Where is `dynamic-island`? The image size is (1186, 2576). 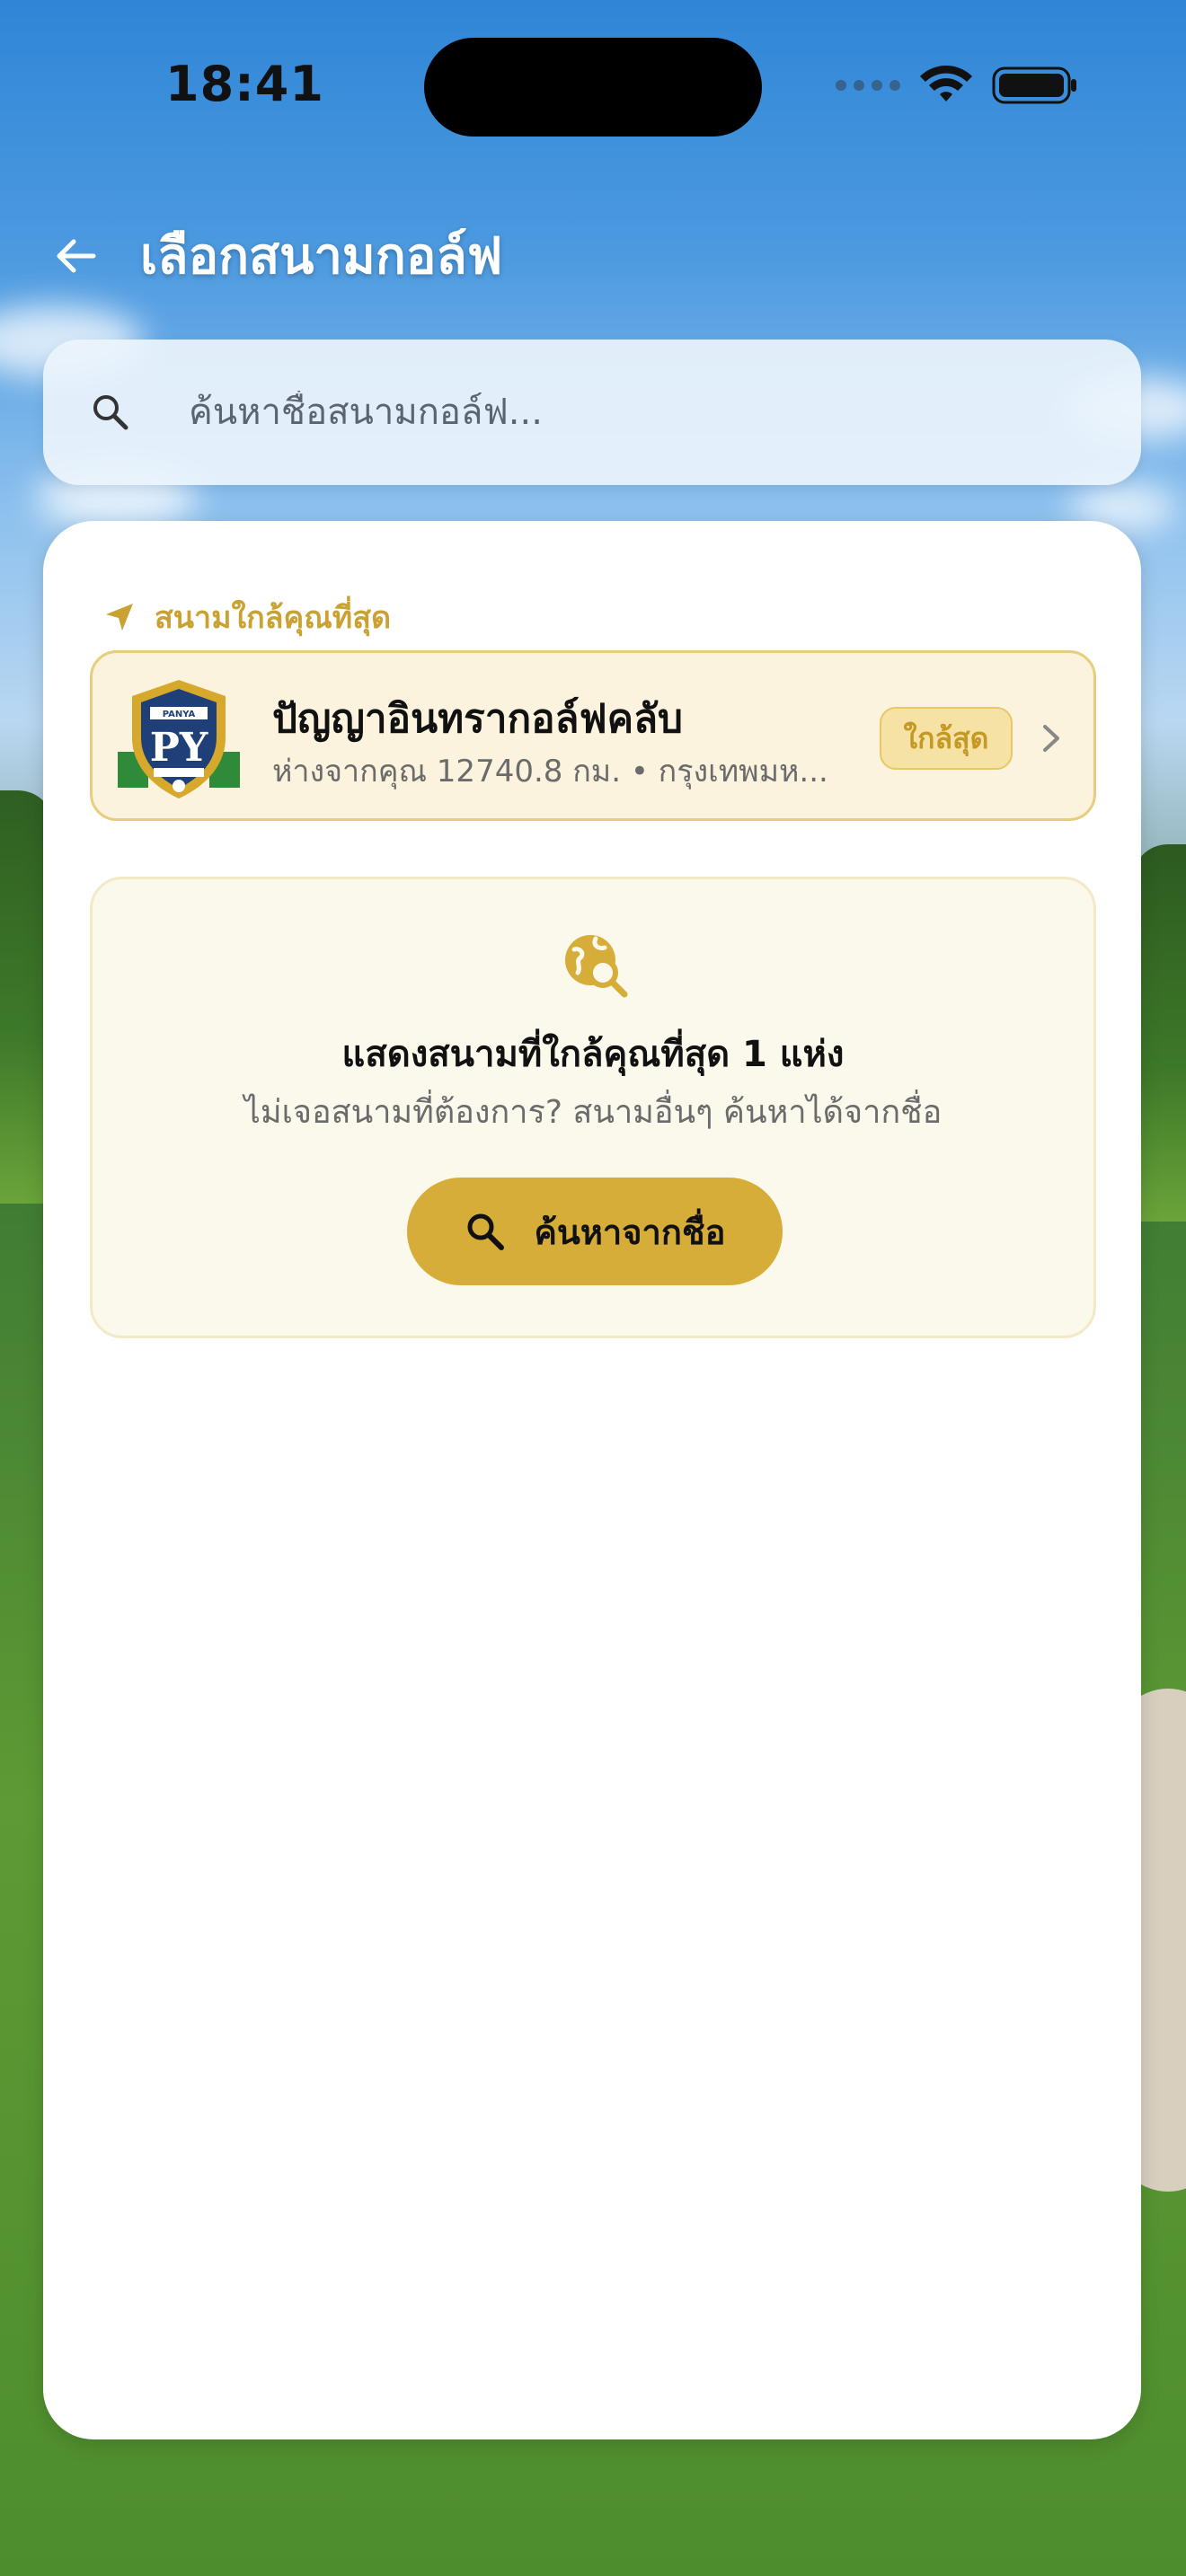 dynamic-island is located at coordinates (593, 87).